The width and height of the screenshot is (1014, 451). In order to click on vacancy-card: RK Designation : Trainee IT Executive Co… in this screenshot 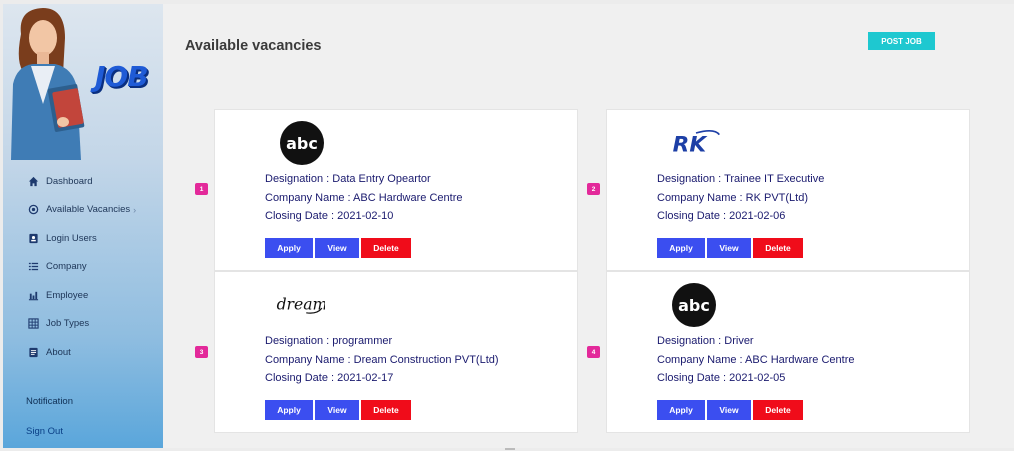, I will do `click(788, 190)`.